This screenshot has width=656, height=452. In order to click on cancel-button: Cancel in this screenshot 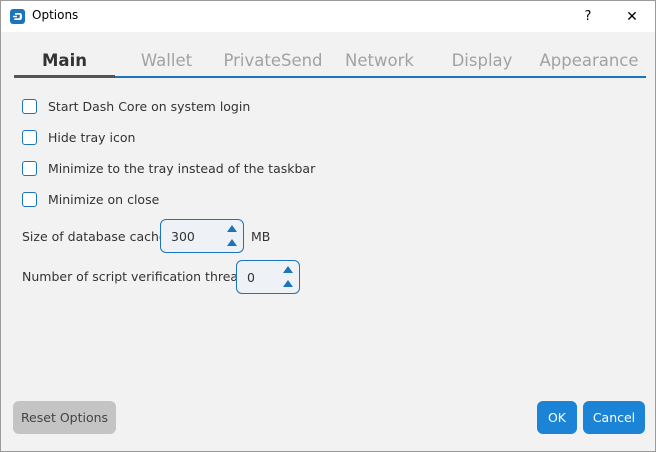, I will do `click(614, 417)`.